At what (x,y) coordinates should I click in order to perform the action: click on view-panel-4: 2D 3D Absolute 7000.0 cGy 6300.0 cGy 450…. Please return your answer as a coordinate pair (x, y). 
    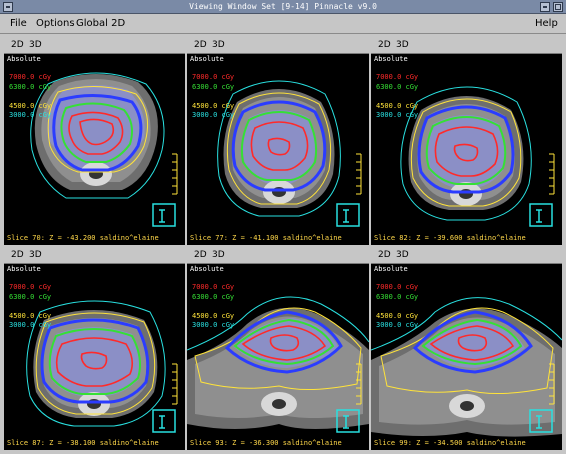
    Looking at the image, I should click on (94, 348).